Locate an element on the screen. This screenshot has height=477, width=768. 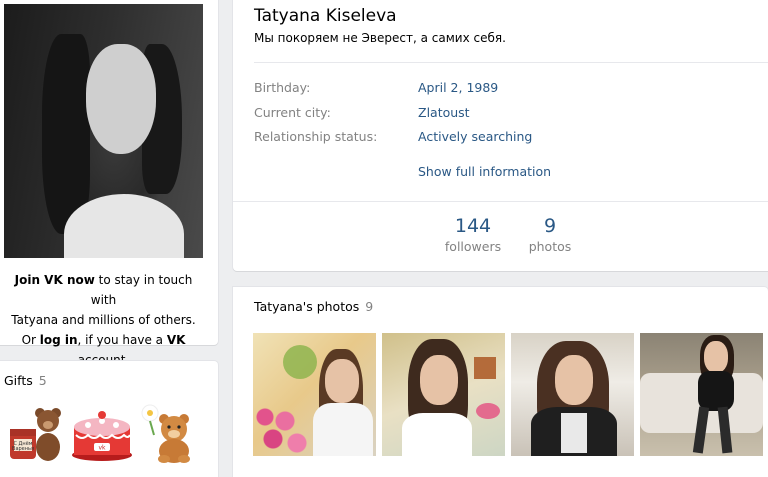
join-if-have-text: , if you have a is located at coordinates (122, 340).